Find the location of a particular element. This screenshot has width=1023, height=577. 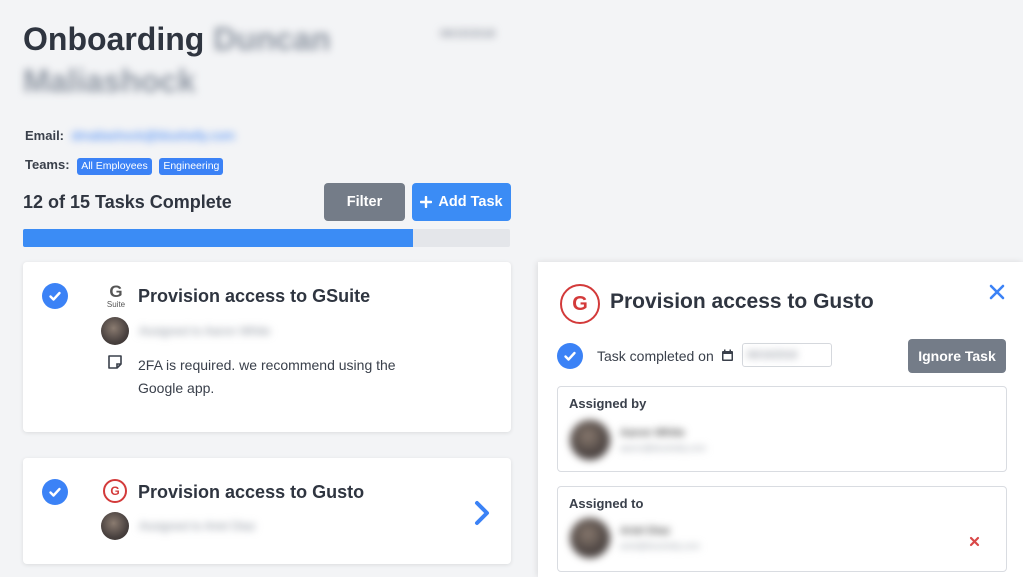

panel-title: Provision access to Gusto is located at coordinates (742, 301).